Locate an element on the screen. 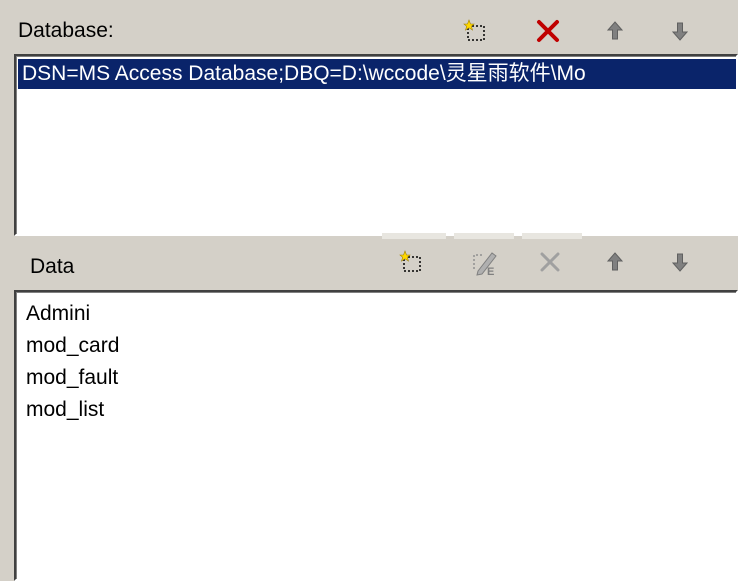  data-edit-button: E is located at coordinates (485, 262).